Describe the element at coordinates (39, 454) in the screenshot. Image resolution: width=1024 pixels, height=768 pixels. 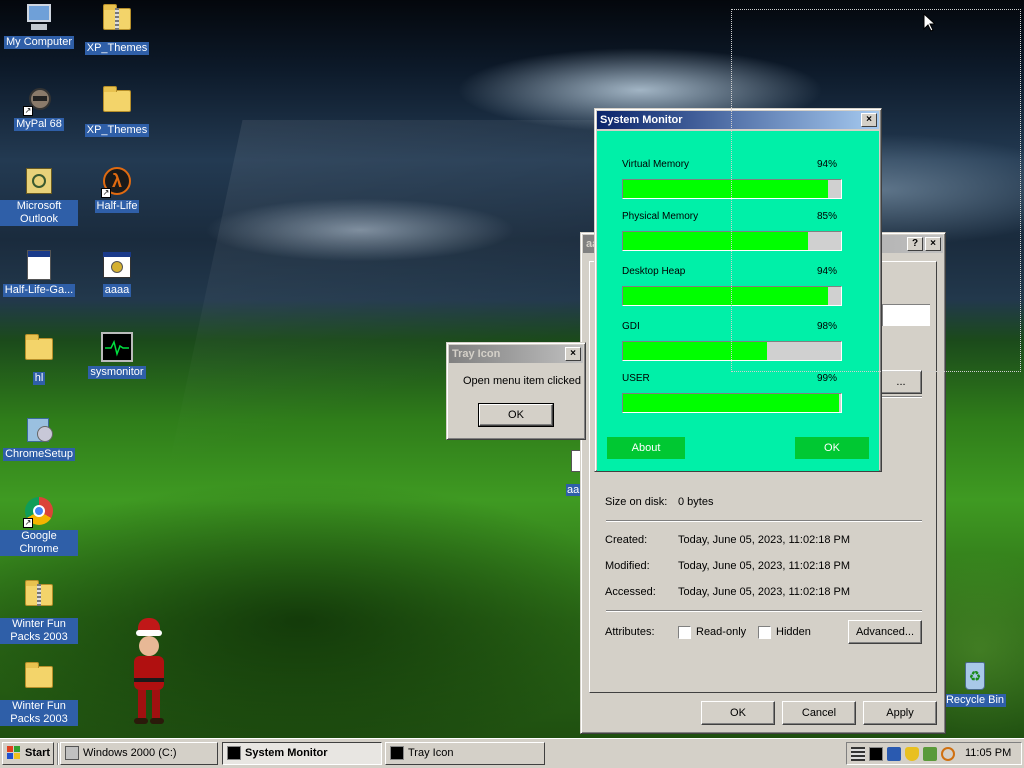
I see `desktop-icon-label: ChromeSetup` at that location.